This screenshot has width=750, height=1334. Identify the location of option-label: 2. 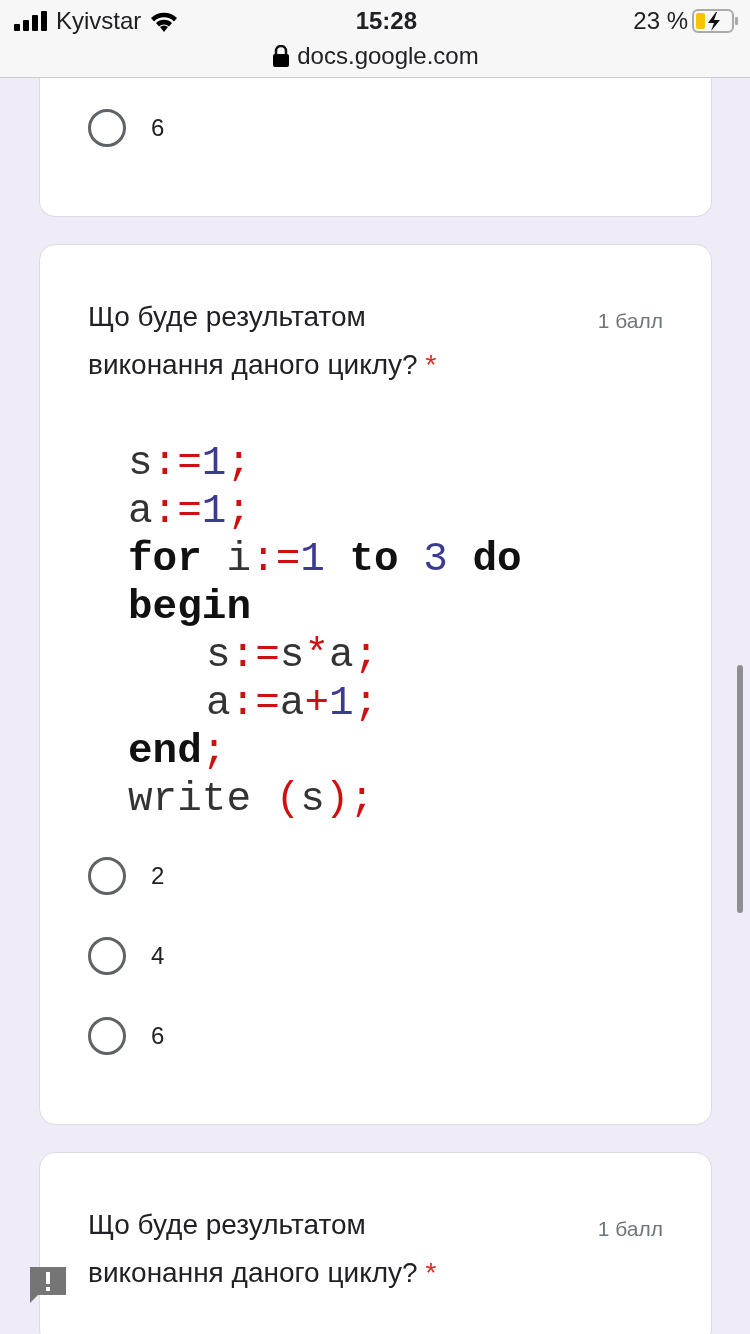
(158, 876).